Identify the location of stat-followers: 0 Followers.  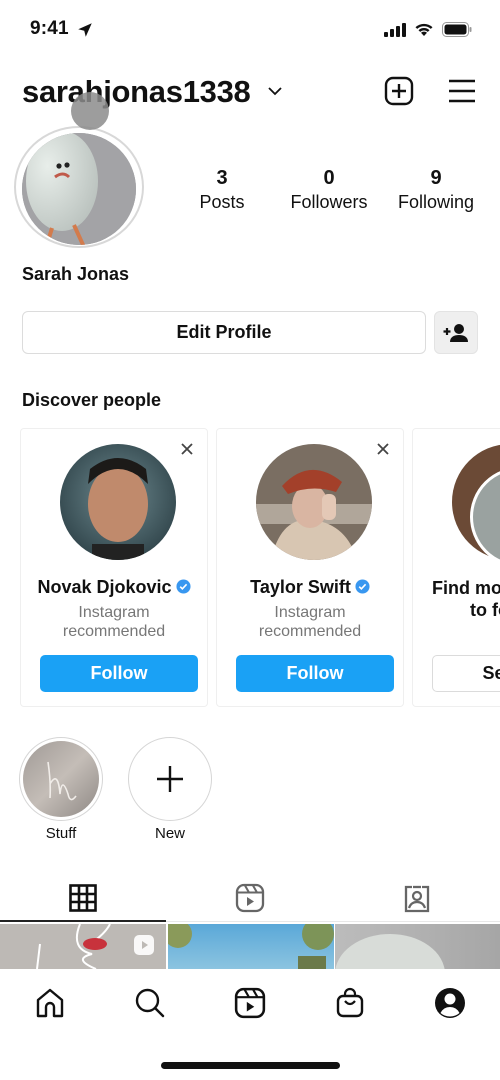
(329, 189).